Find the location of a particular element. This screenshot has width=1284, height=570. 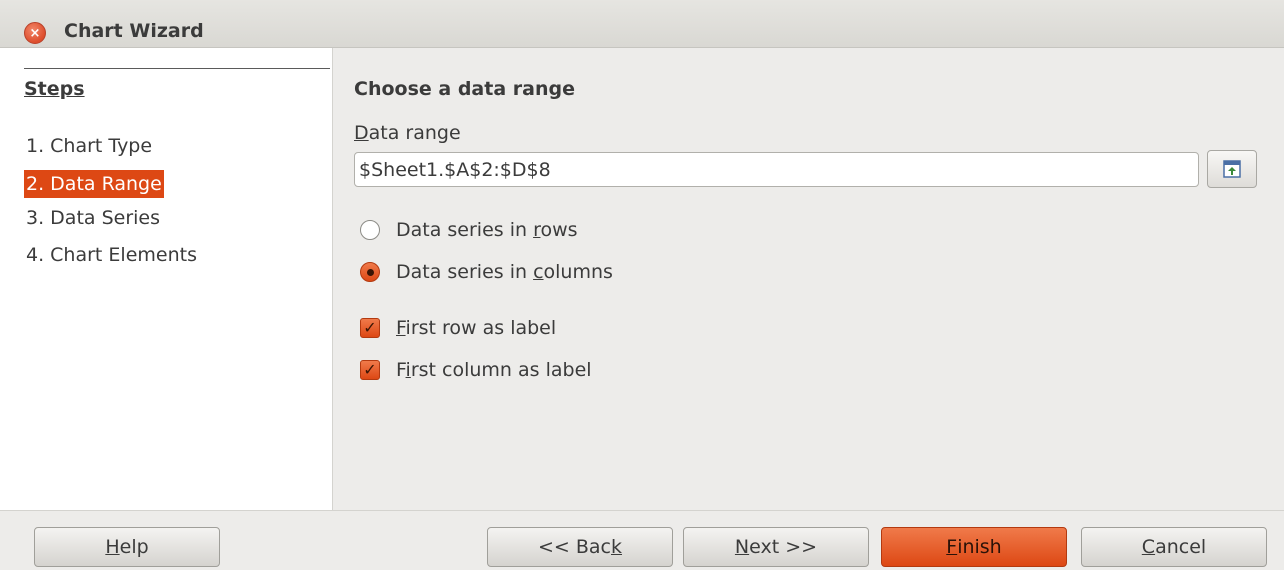

button-bar: Help << Bac k Next >> Finish Cancel is located at coordinates (642, 540).